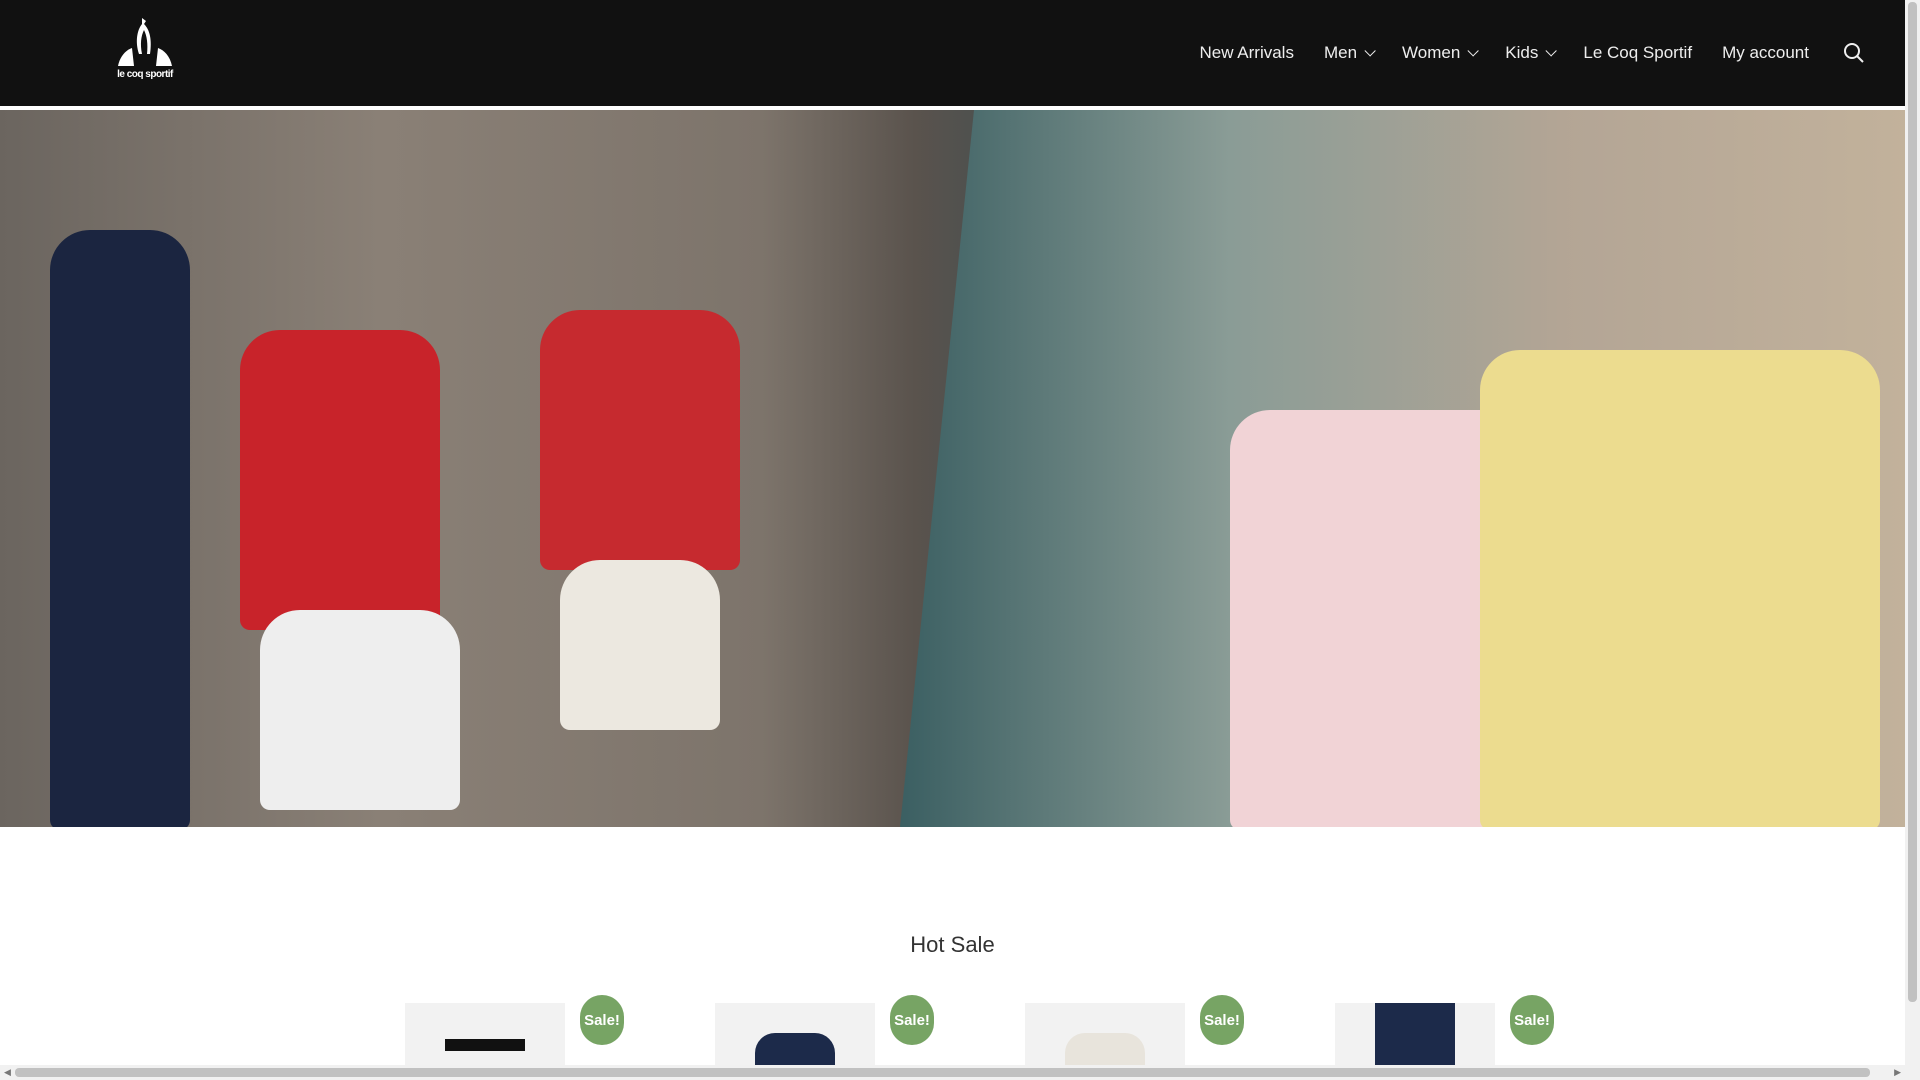 This screenshot has height=1080, width=1920. I want to click on model-red-polo, so click(640, 440).